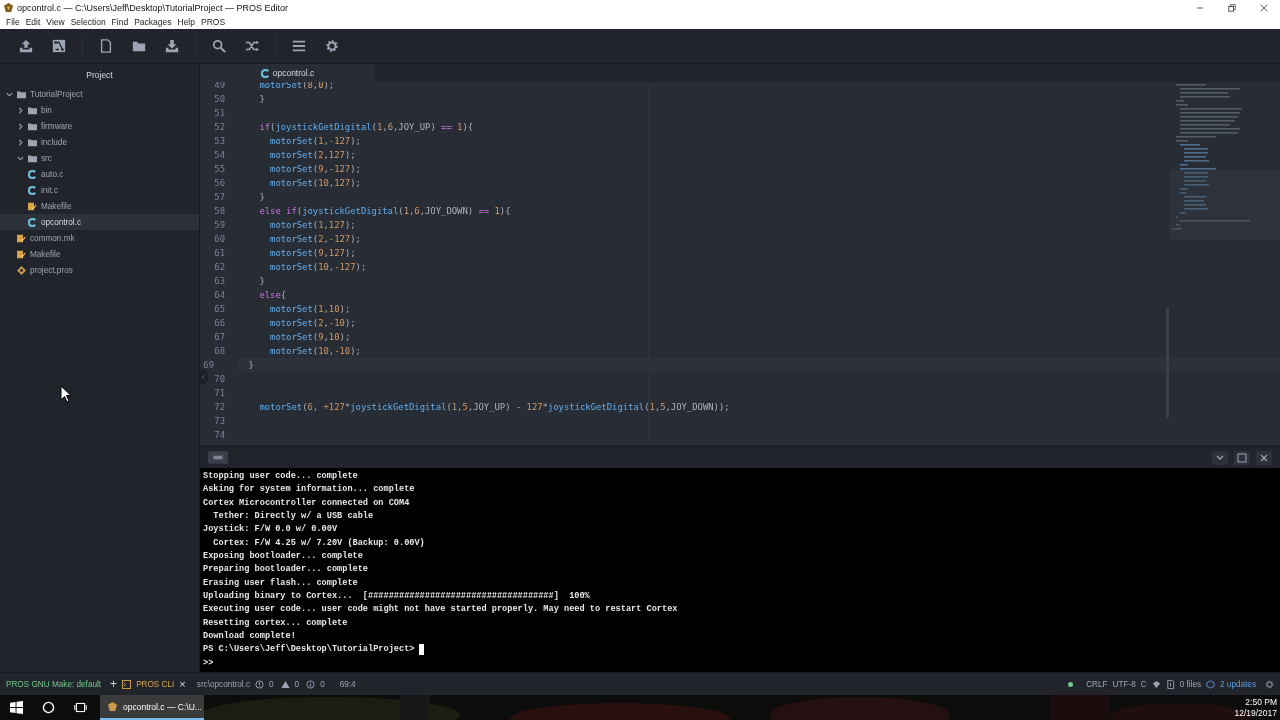 This screenshot has height=720, width=1280. I want to click on terminal-tab: PROS CLI, so click(148, 684).